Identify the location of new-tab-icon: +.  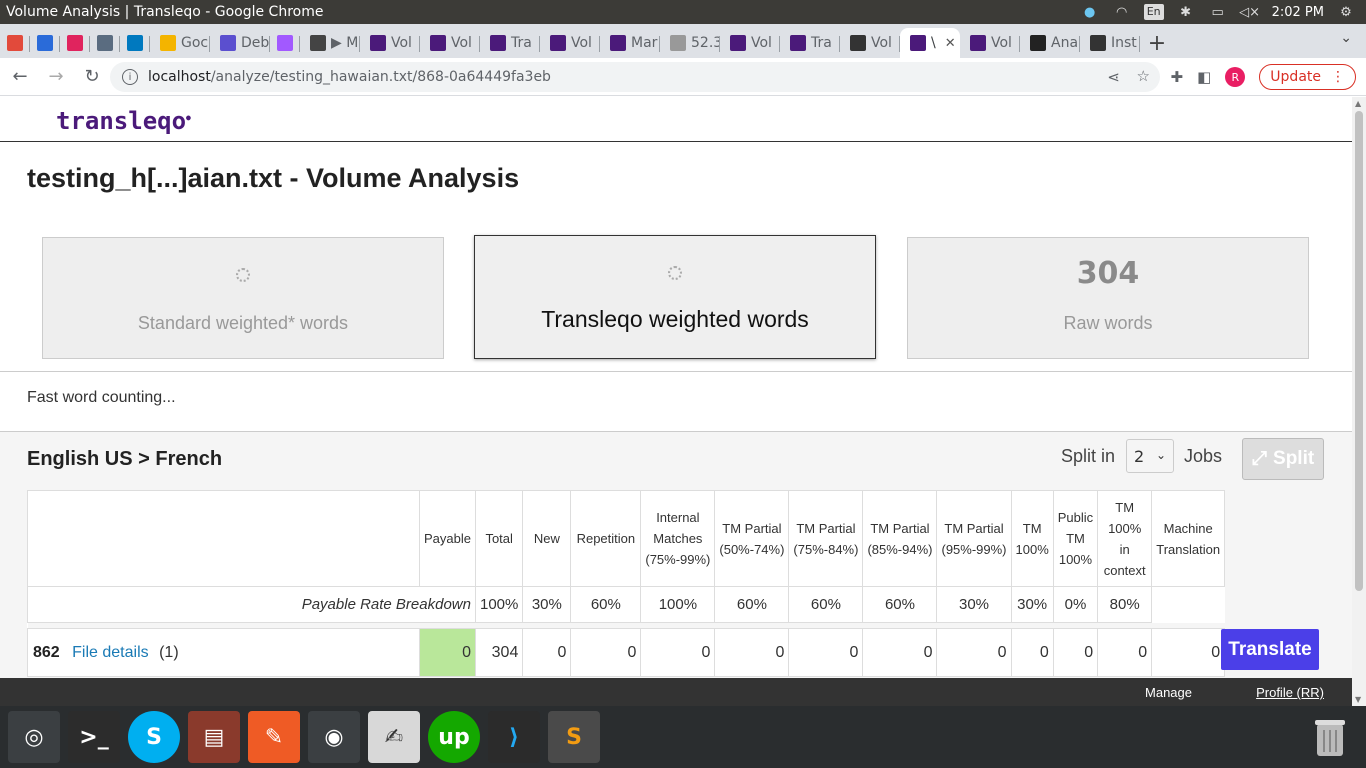
(1157, 43).